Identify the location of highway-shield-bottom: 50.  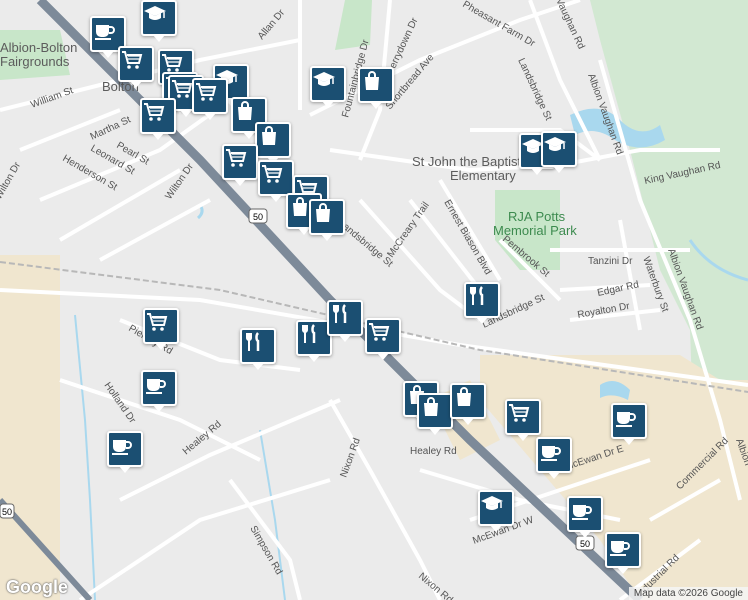
(585, 543).